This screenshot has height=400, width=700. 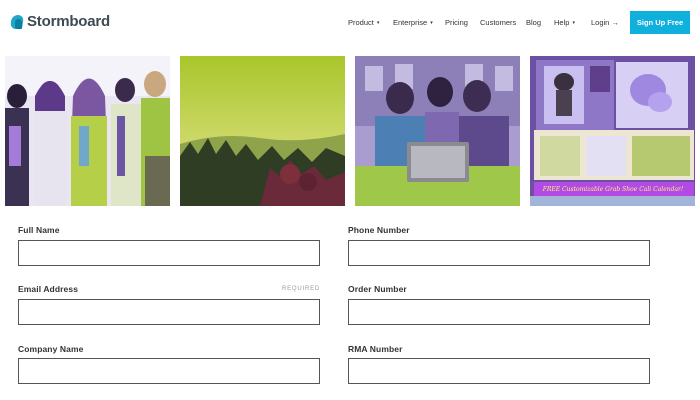 What do you see at coordinates (377, 289) in the screenshot?
I see `order-number-label: Order Number` at bounding box center [377, 289].